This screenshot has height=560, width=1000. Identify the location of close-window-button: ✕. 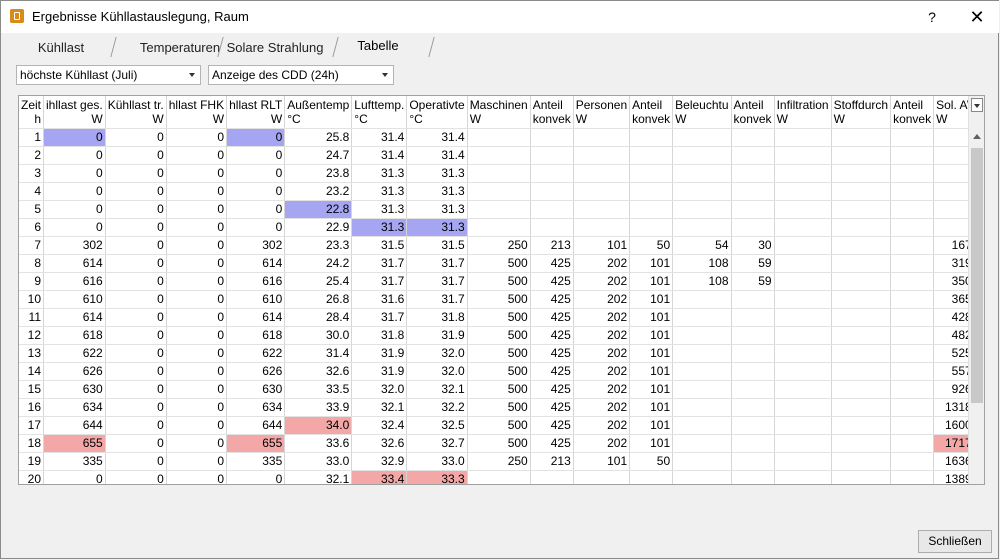
(977, 17).